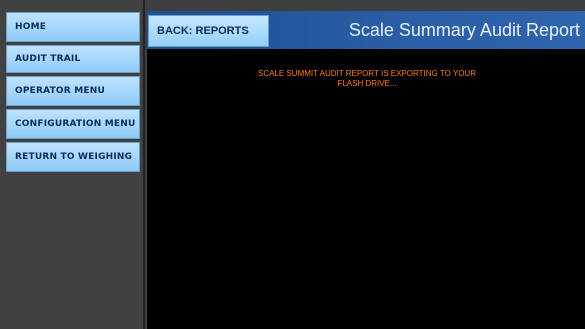 The width and height of the screenshot is (585, 329). What do you see at coordinates (73, 27) in the screenshot?
I see `nav-home-button: HOME` at bounding box center [73, 27].